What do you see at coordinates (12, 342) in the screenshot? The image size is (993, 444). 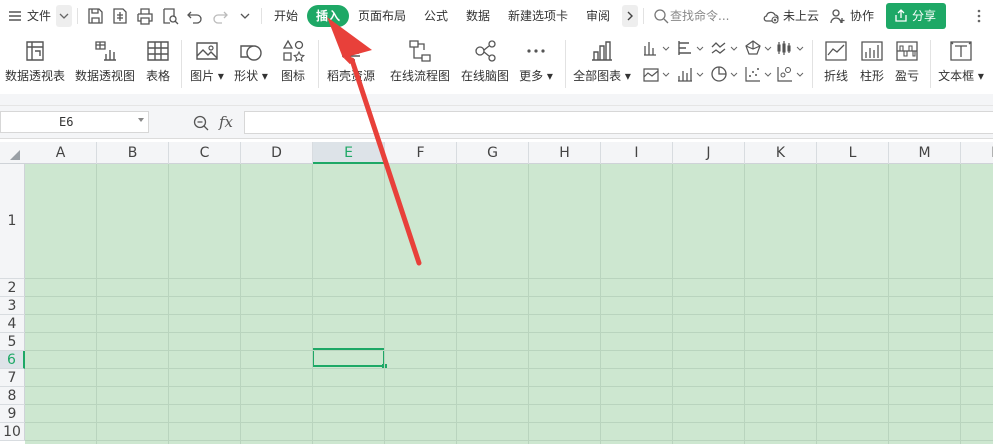 I see `row-header-5: 5` at bounding box center [12, 342].